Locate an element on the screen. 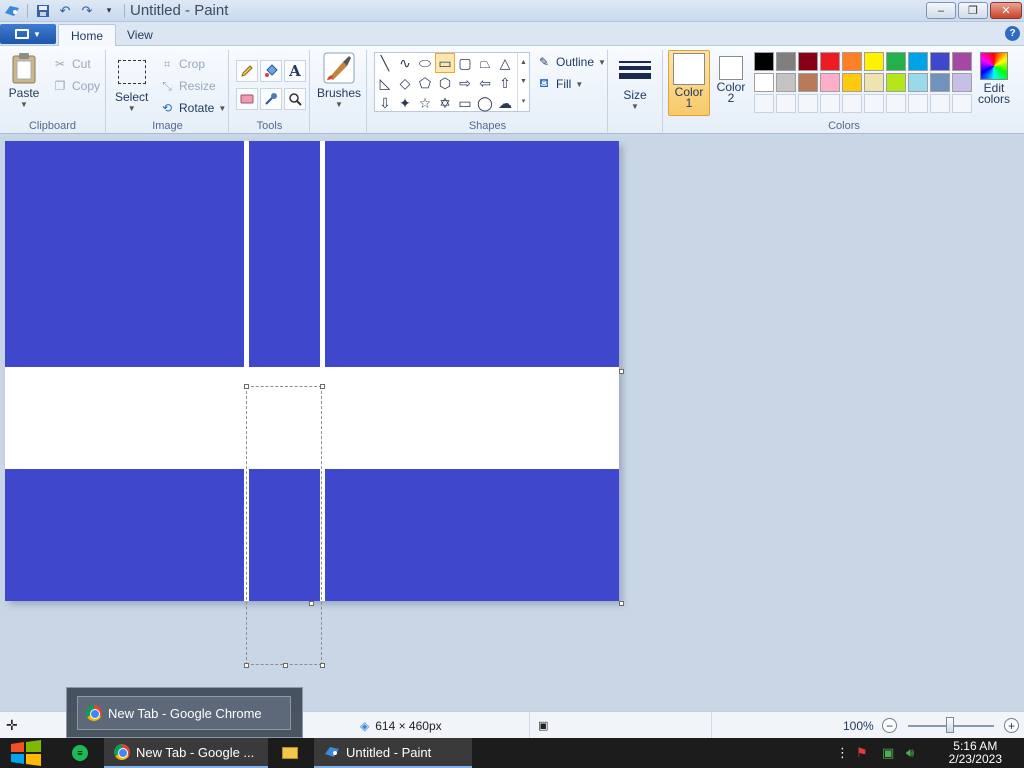  volume-icon: 🔊︎ is located at coordinates (910, 753).